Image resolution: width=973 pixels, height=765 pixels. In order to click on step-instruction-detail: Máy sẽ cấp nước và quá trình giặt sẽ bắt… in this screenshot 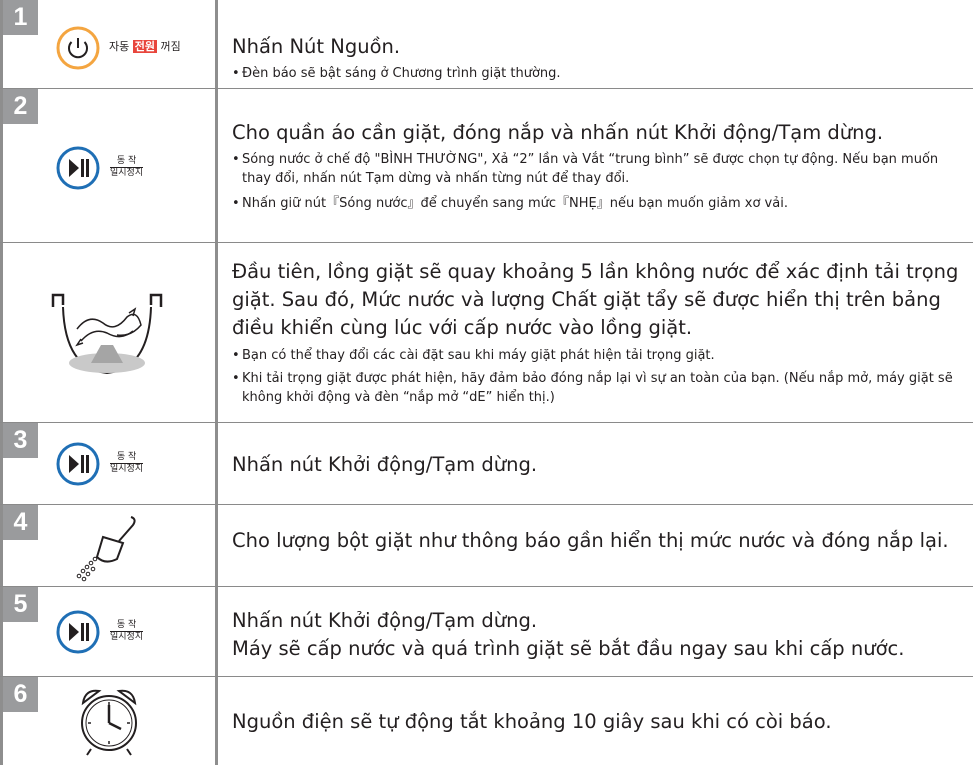, I will do `click(568, 648)`.